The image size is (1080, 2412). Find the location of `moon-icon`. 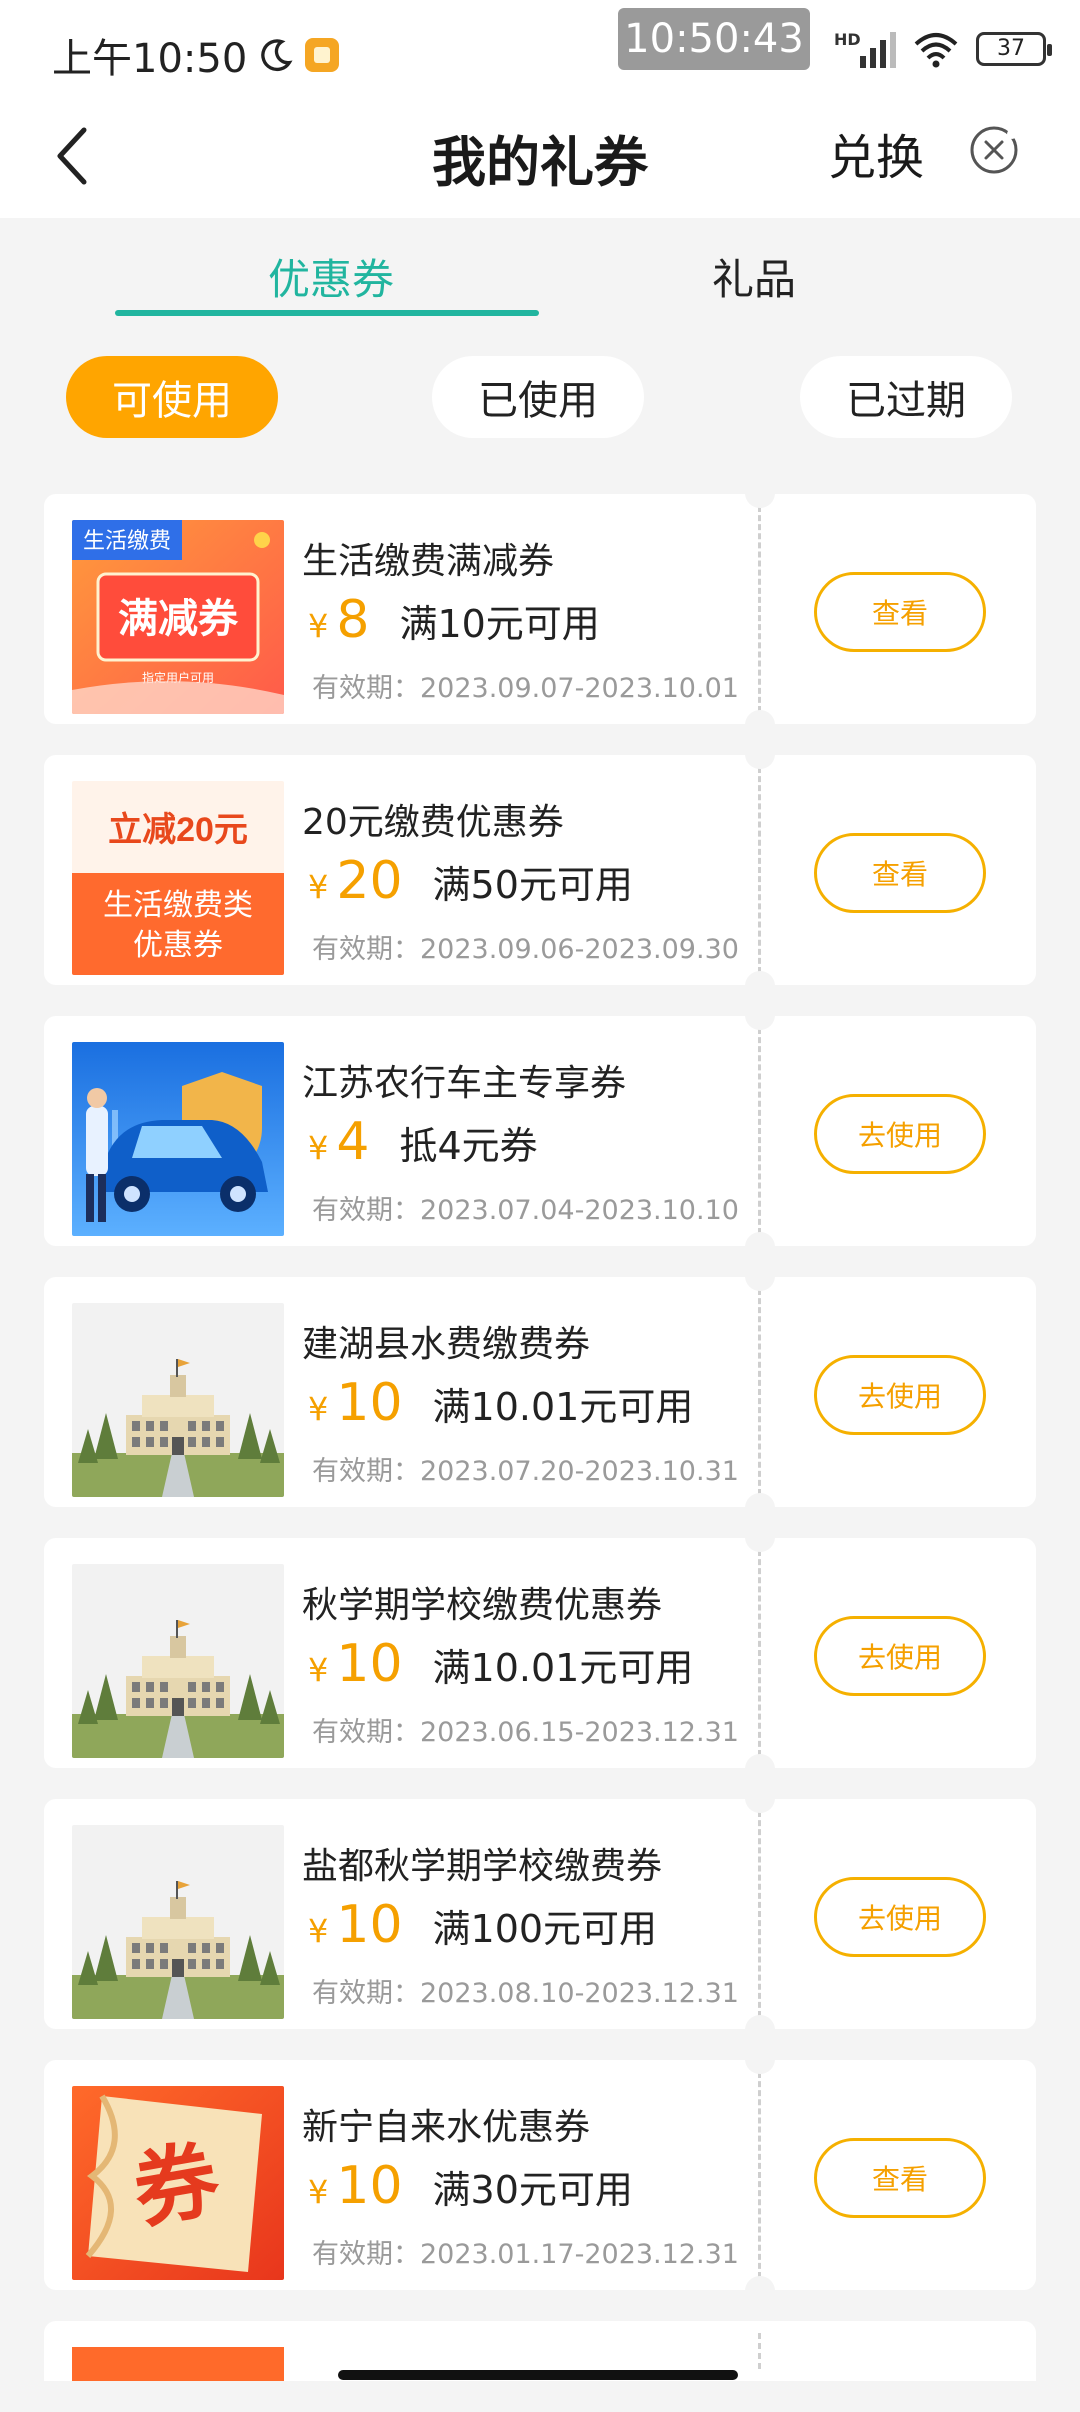

moon-icon is located at coordinates (277, 55).